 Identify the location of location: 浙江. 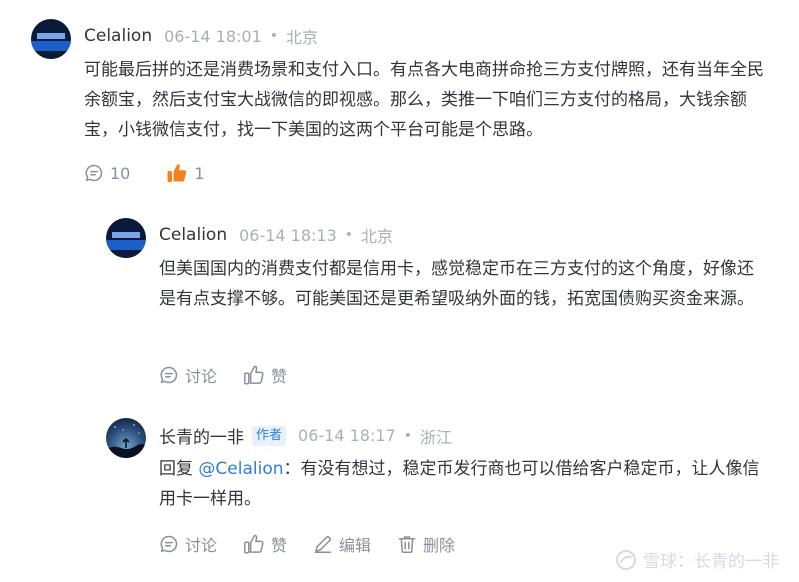
(435, 437).